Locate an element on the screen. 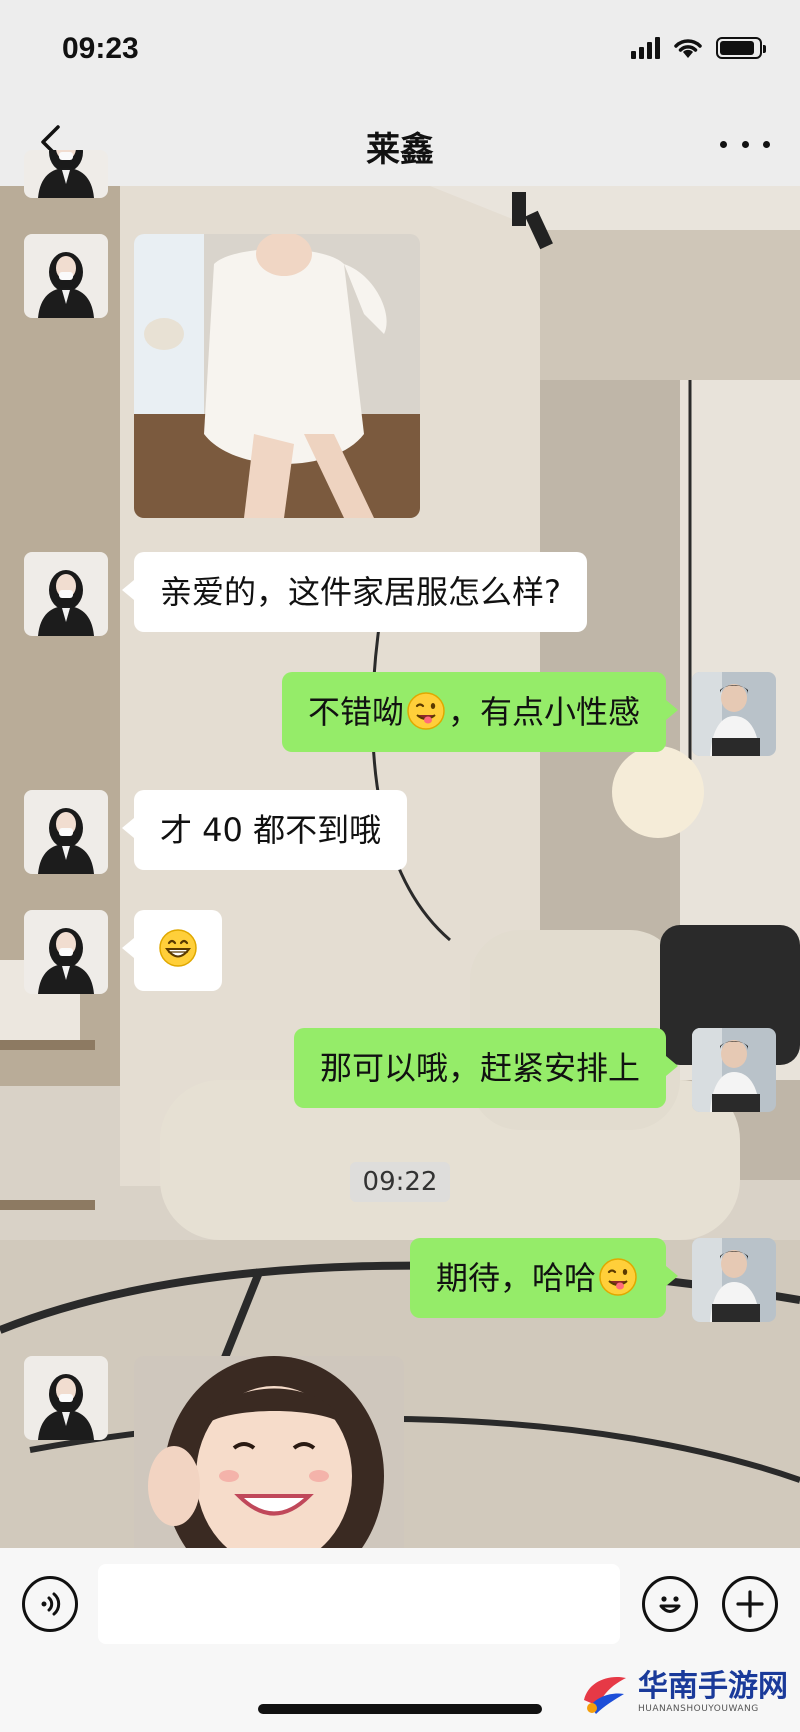 The height and width of the screenshot is (1732, 800). chat-header: 莱鑫 is located at coordinates (400, 143).